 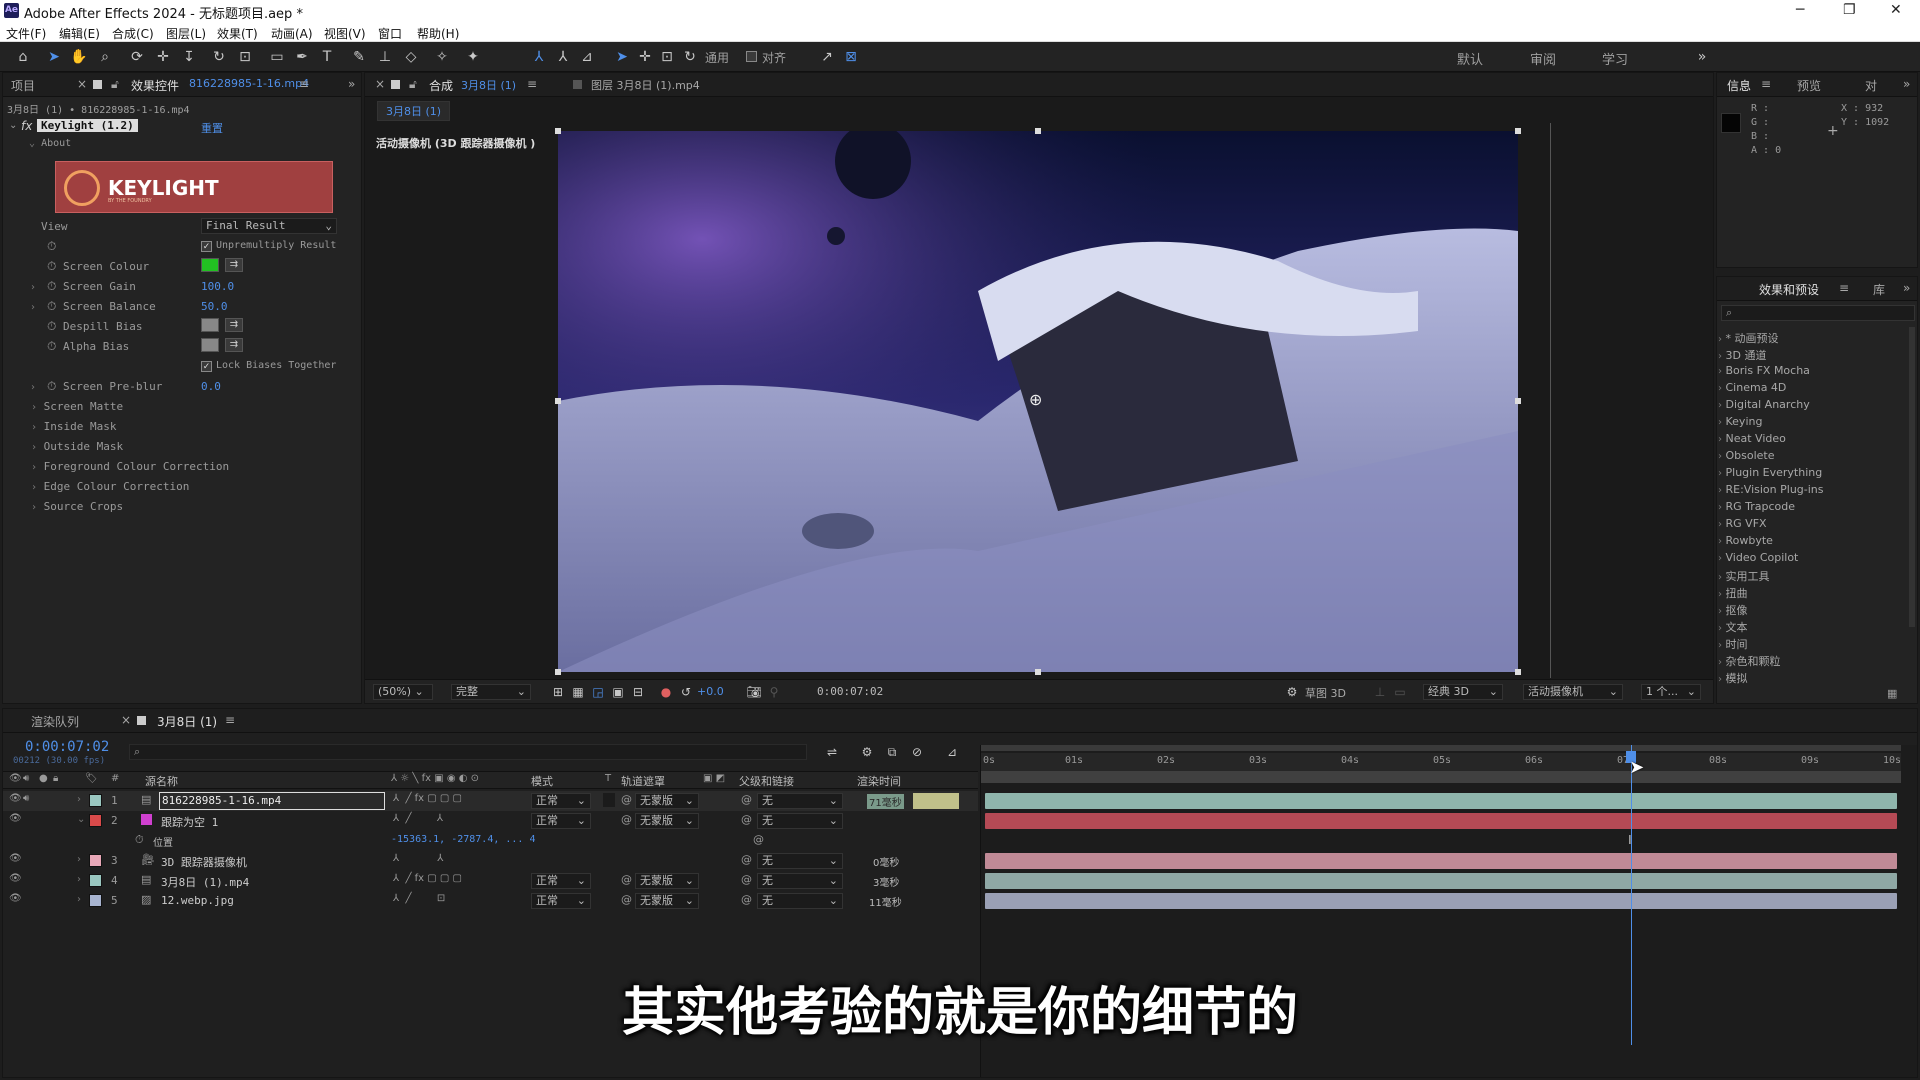 What do you see at coordinates (1756, 506) in the screenshot?
I see `effects-category: › RG Trapcode` at bounding box center [1756, 506].